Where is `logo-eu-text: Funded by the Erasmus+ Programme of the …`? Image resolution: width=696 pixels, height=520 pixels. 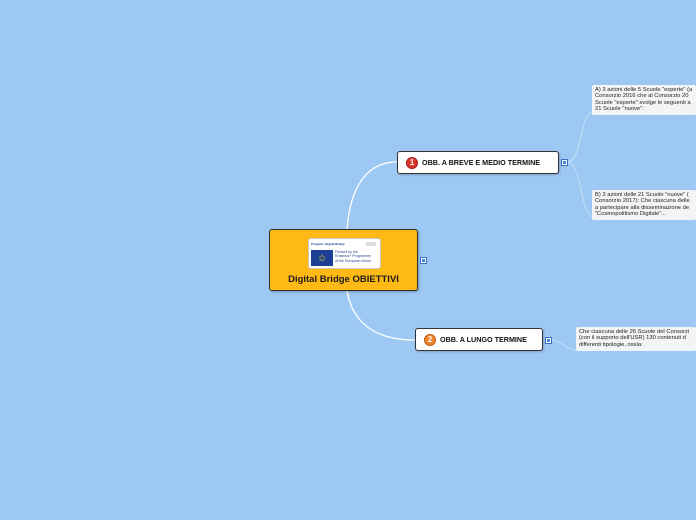
logo-eu-text: Funded by the Erasmus+ Programme of the … is located at coordinates (353, 256).